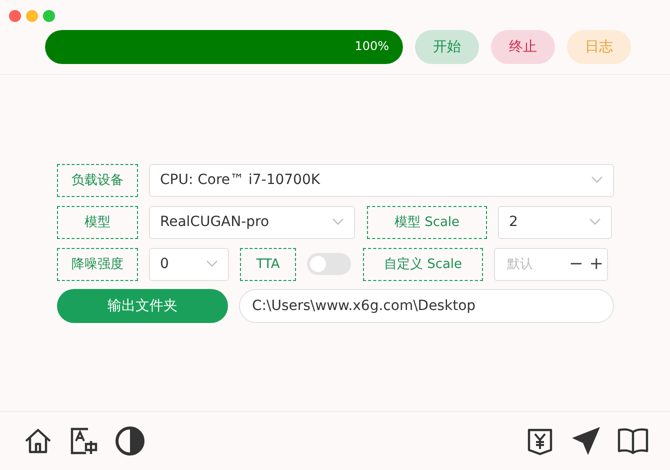 Image resolution: width=670 pixels, height=470 pixels. What do you see at coordinates (576, 264) in the screenshot?
I see `decrement-button: −` at bounding box center [576, 264].